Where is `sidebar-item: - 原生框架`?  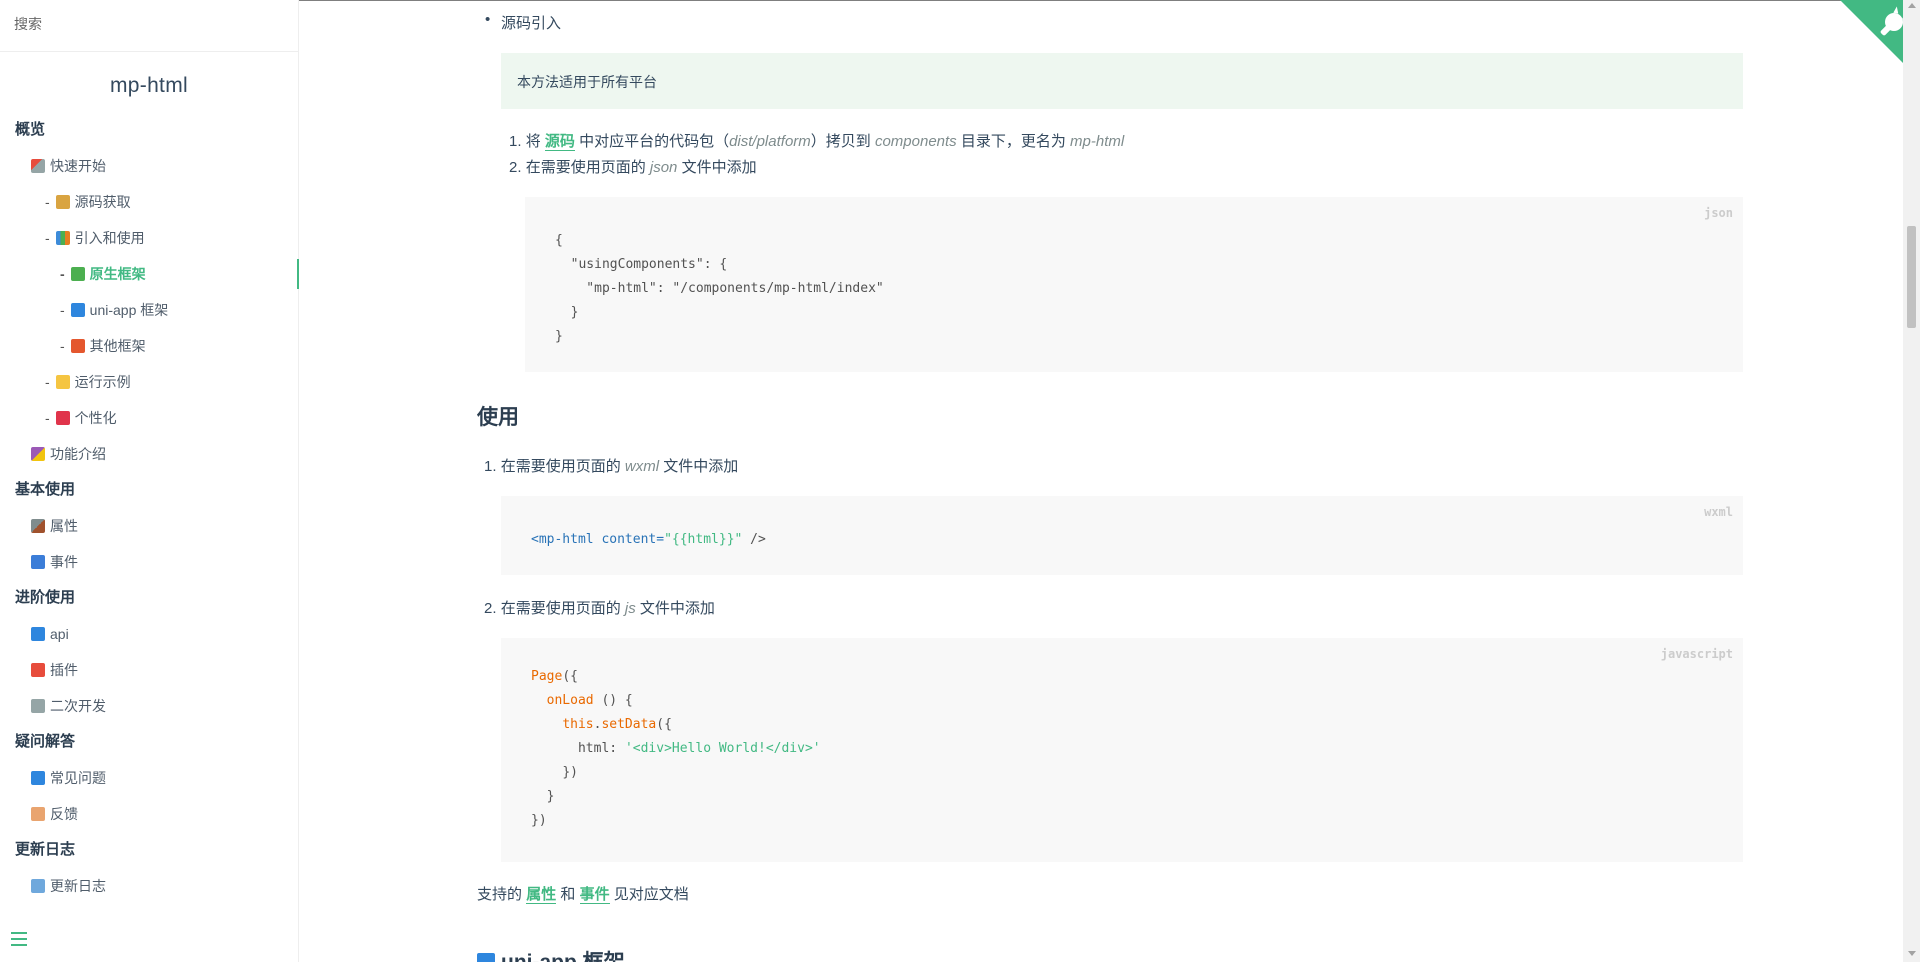 sidebar-item: - 原生框架 is located at coordinates (149, 274).